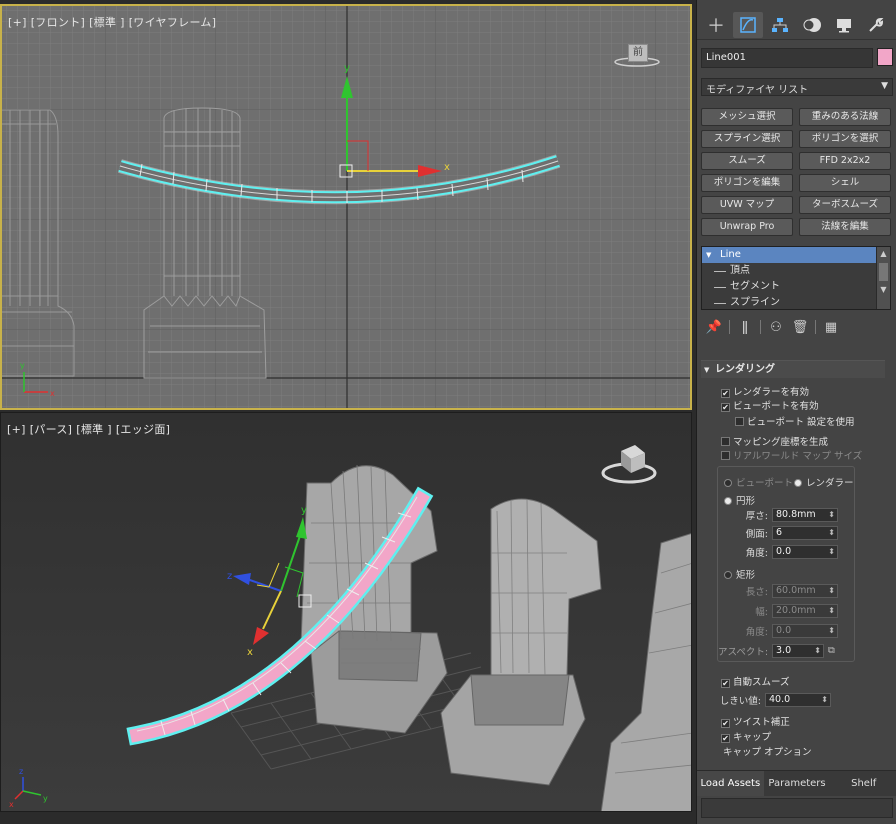 This screenshot has width=896, height=824. Describe the element at coordinates (747, 183) in the screenshot. I see `edit-poly-button: ポリゴンを編集` at that location.